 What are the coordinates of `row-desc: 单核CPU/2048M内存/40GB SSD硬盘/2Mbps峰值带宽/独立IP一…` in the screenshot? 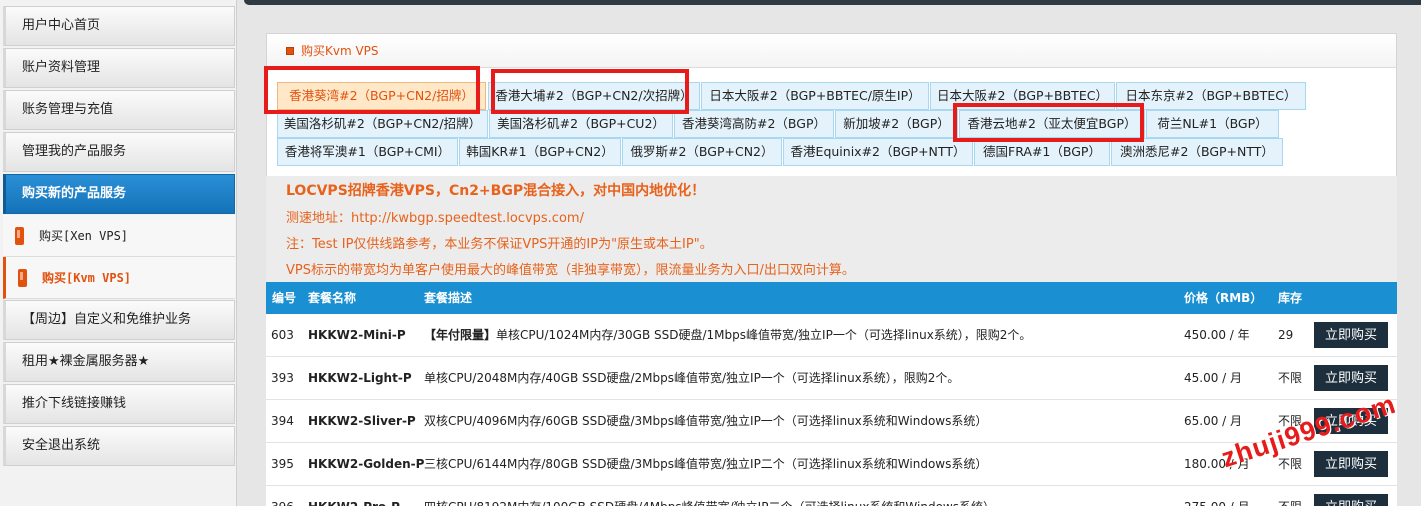 It's located at (692, 378).